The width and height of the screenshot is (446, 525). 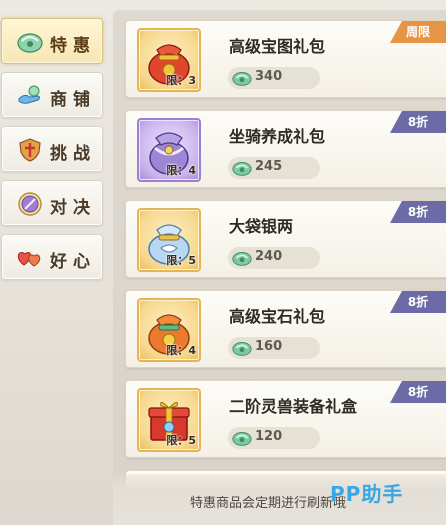 What do you see at coordinates (73, 100) in the screenshot?
I see `tab-label: 商铺` at bounding box center [73, 100].